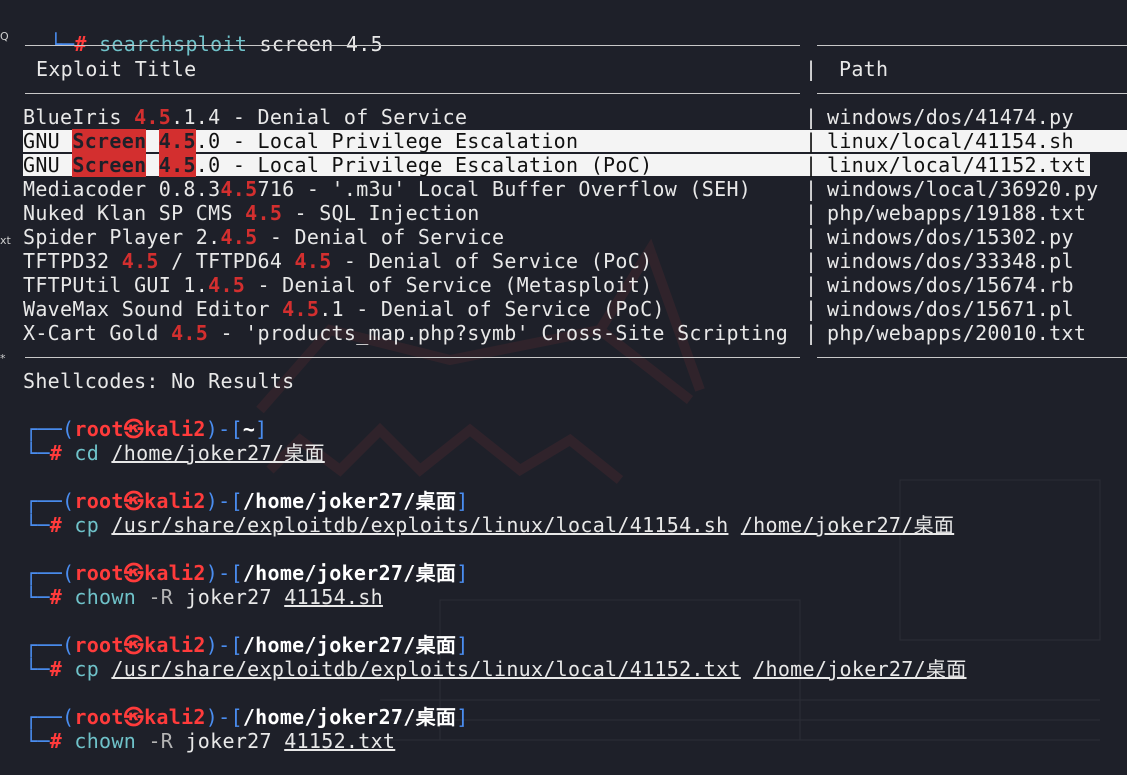 Image resolution: width=1127 pixels, height=775 pixels. I want to click on edge-fragment-low: *, so click(3, 358).